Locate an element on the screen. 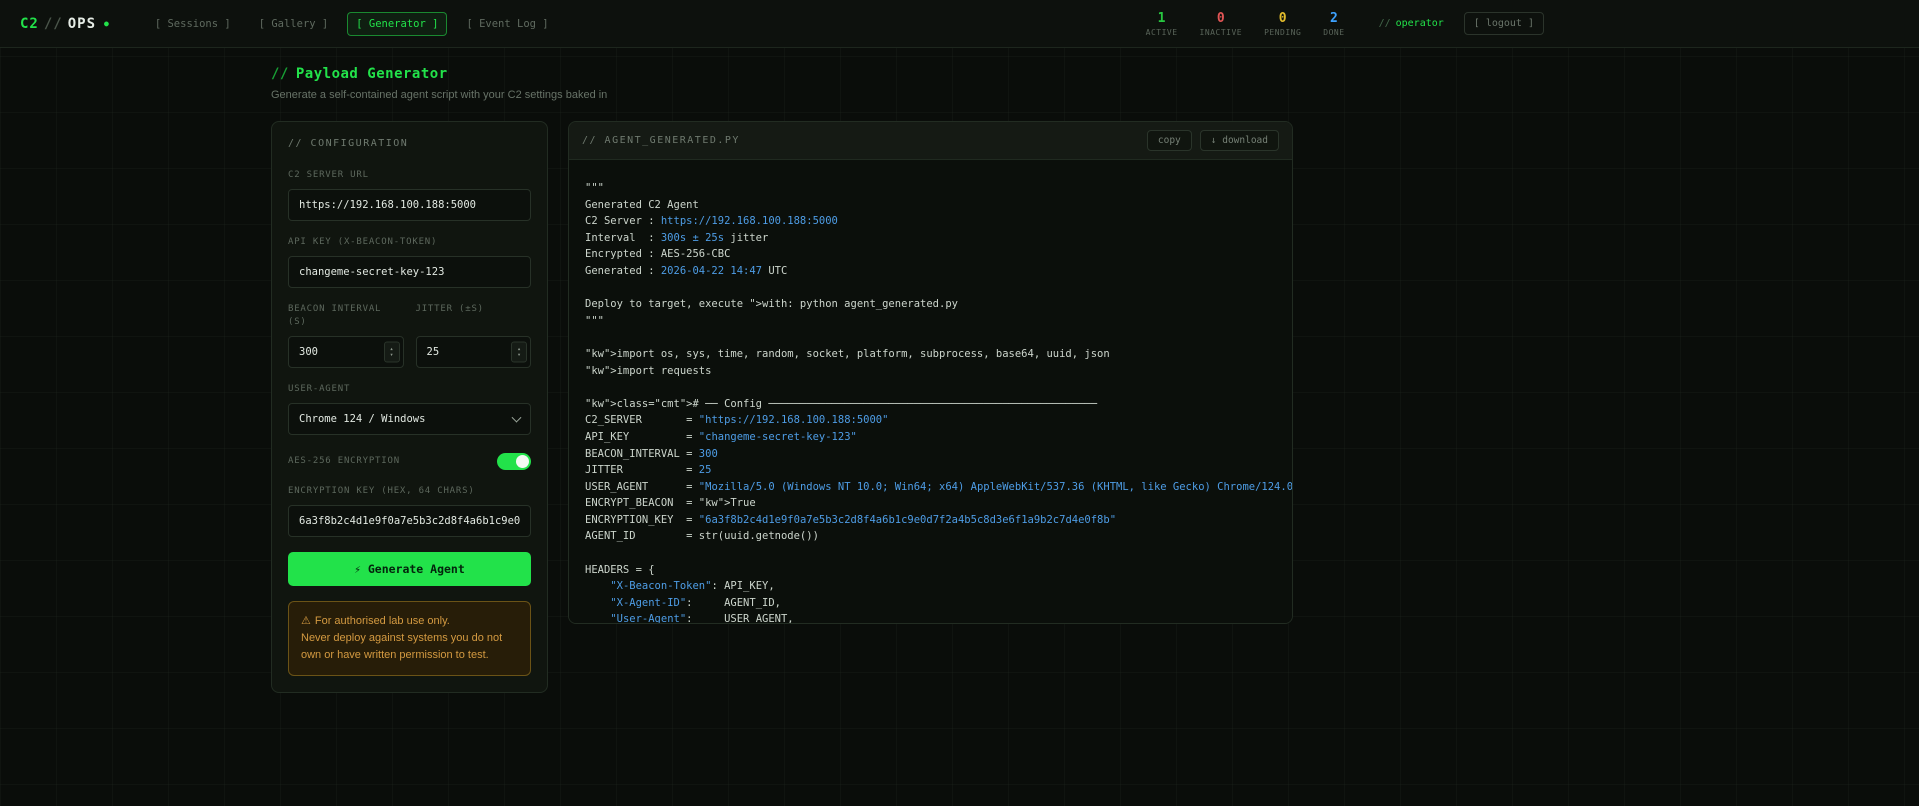 The width and height of the screenshot is (1919, 806). aes-encryption-label: AES-256 ENCRYPTION is located at coordinates (344, 461).